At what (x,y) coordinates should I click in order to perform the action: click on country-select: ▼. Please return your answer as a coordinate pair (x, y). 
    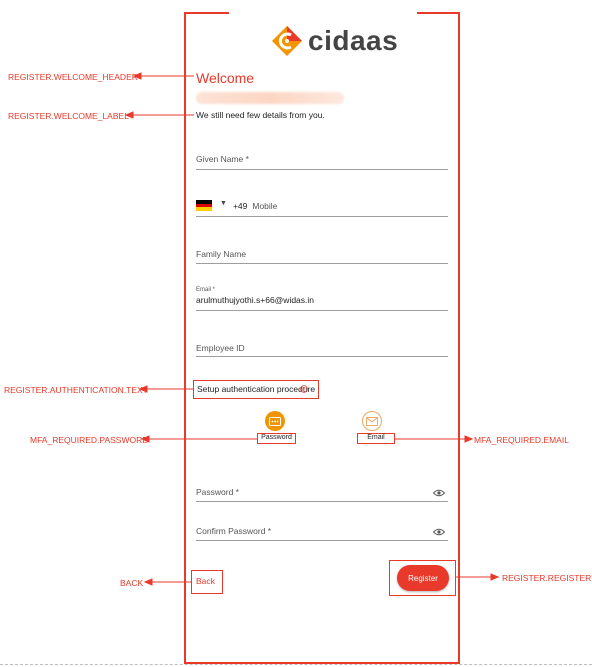
    Looking at the image, I should click on (211, 205).